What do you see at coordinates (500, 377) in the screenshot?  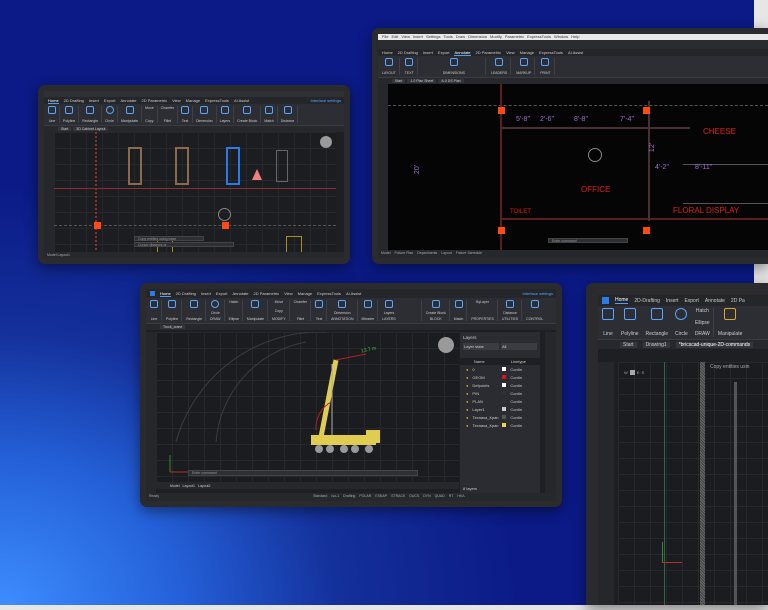 I see `layer-row: ● GEOM Contin` at bounding box center [500, 377].